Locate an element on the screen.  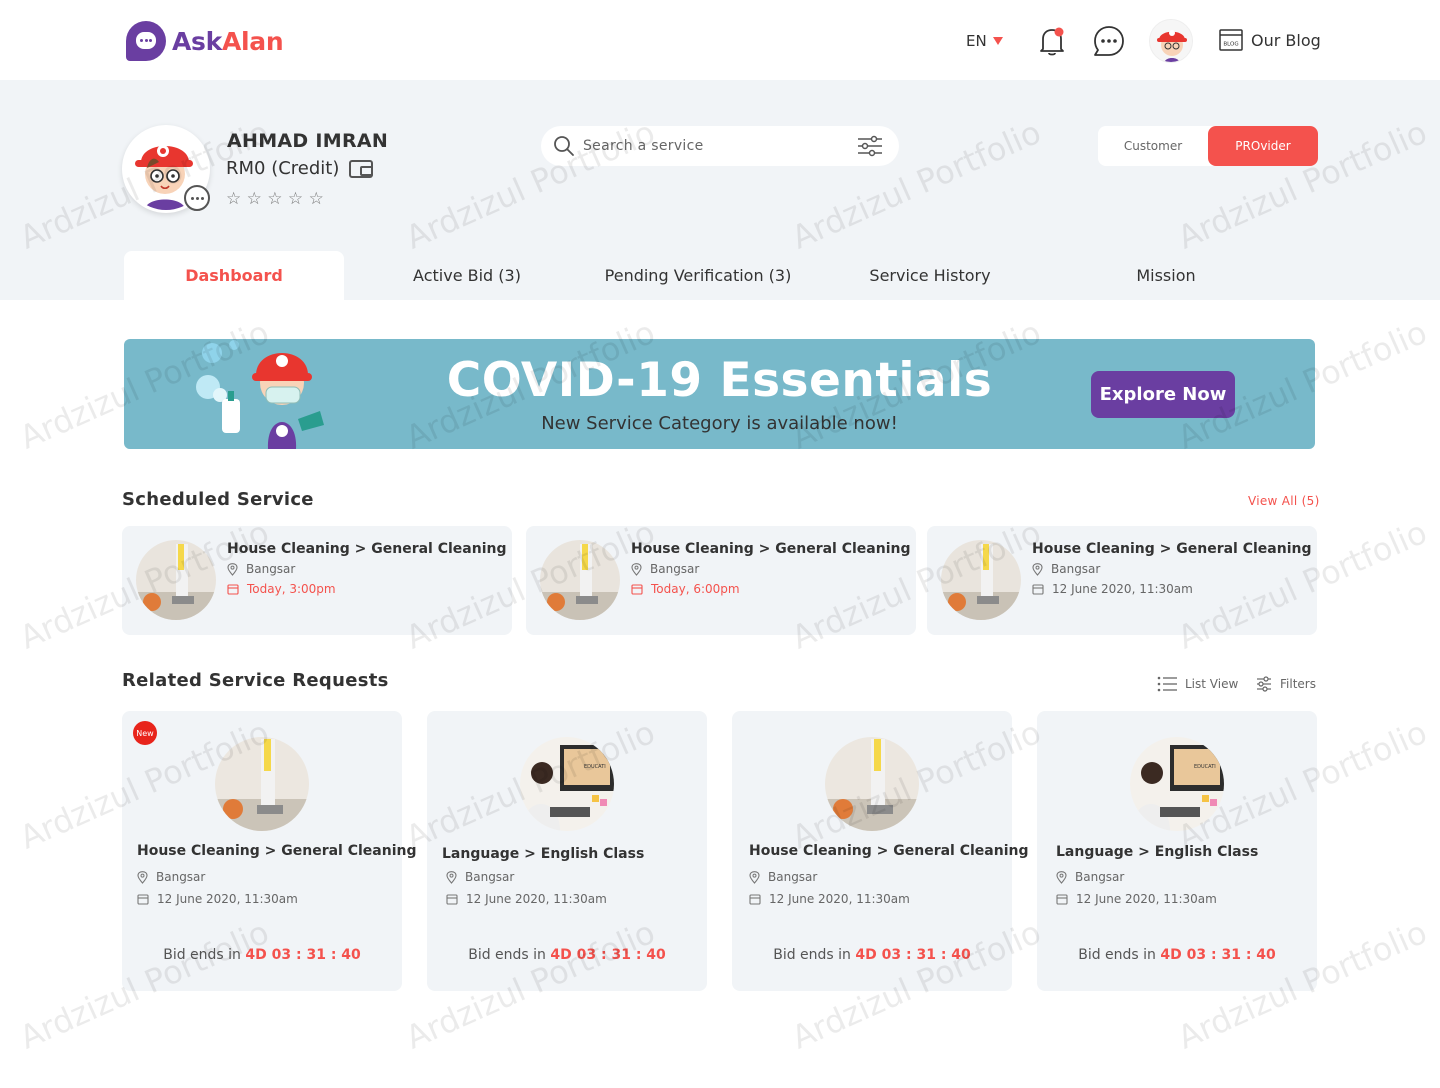
tab-pending-verification: Pending Verification (3) is located at coordinates (698, 275).